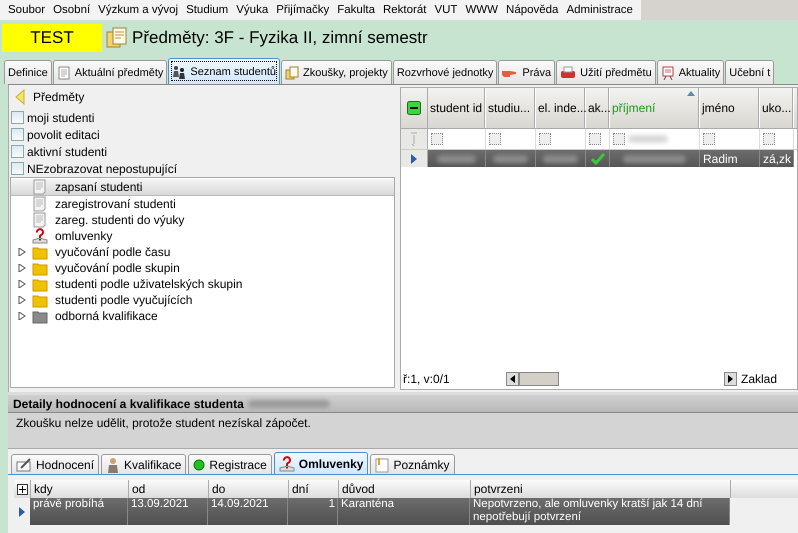 This screenshot has width=798, height=533. Describe the element at coordinates (426, 379) in the screenshot. I see `record-count: ř:1, v:0/1` at that location.